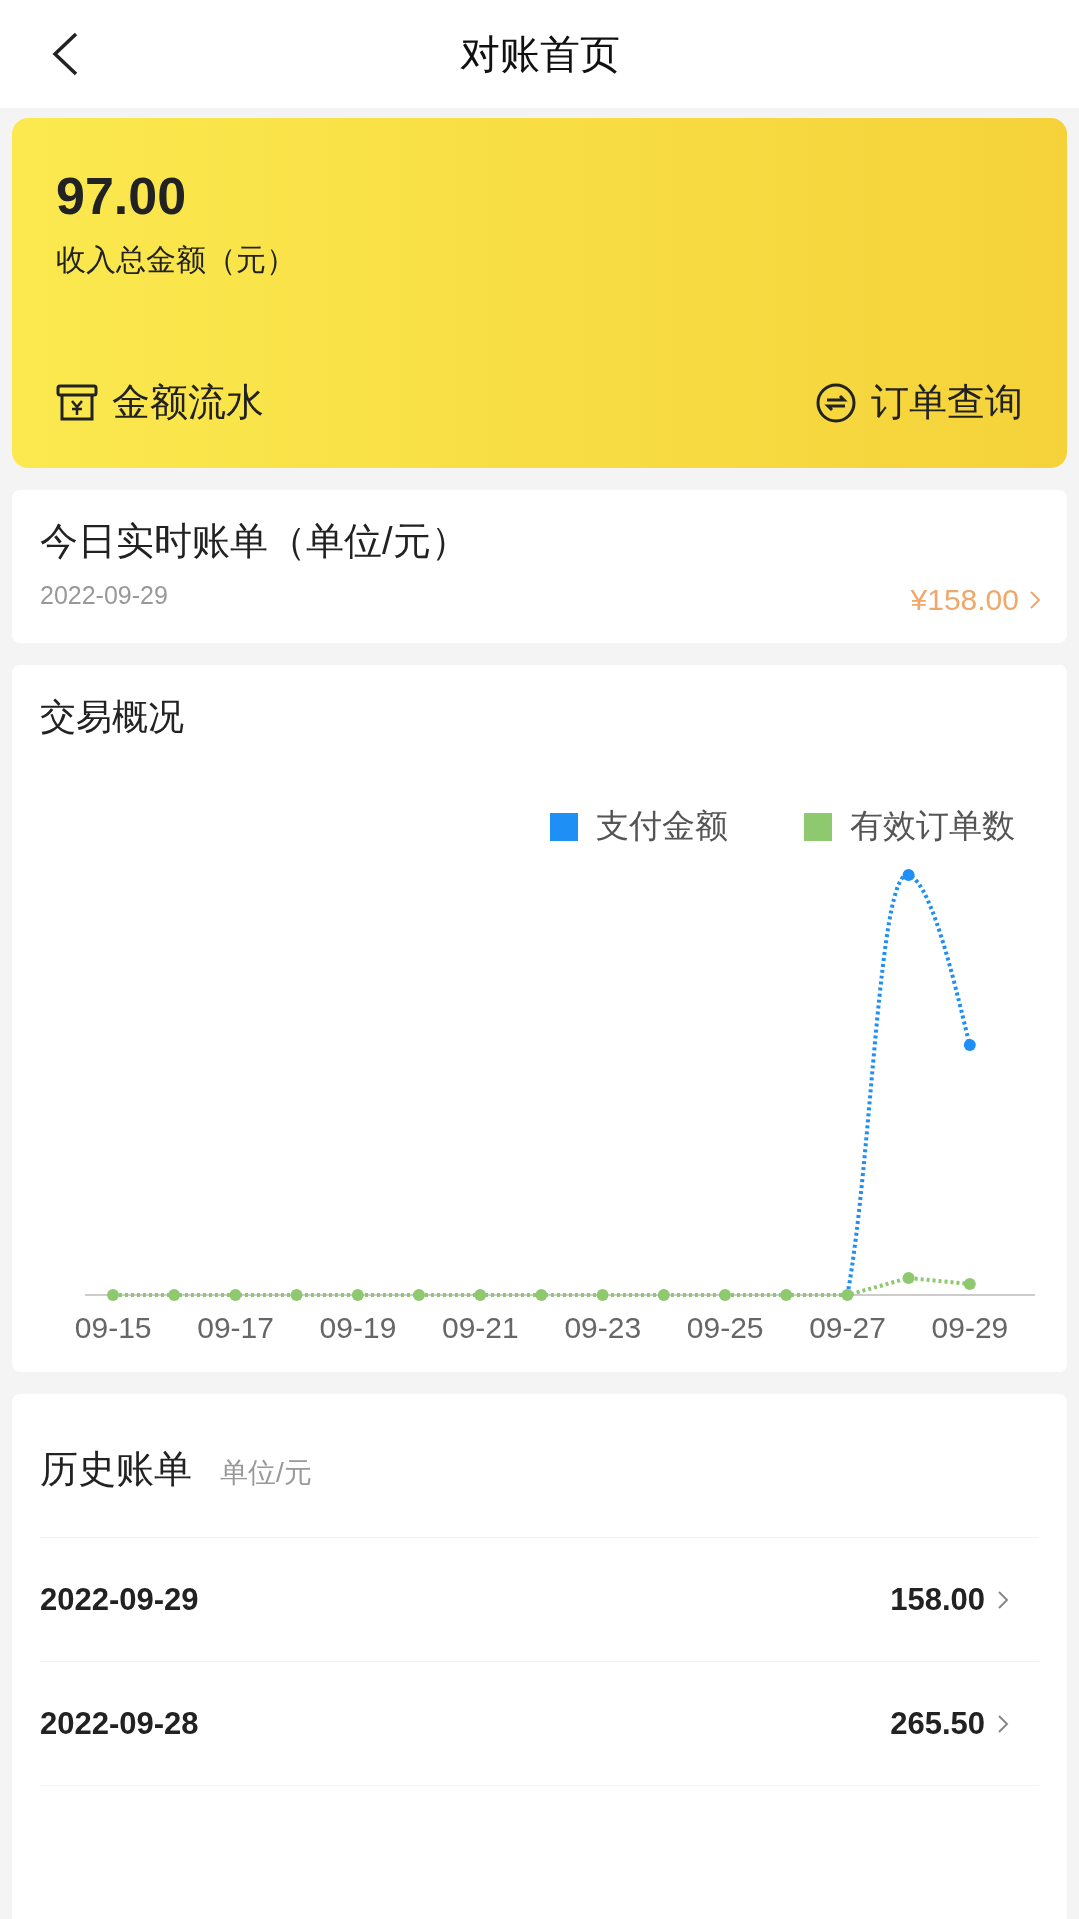 The height and width of the screenshot is (1919, 1079). What do you see at coordinates (121, 196) in the screenshot?
I see `total-amount: 97.00` at bounding box center [121, 196].